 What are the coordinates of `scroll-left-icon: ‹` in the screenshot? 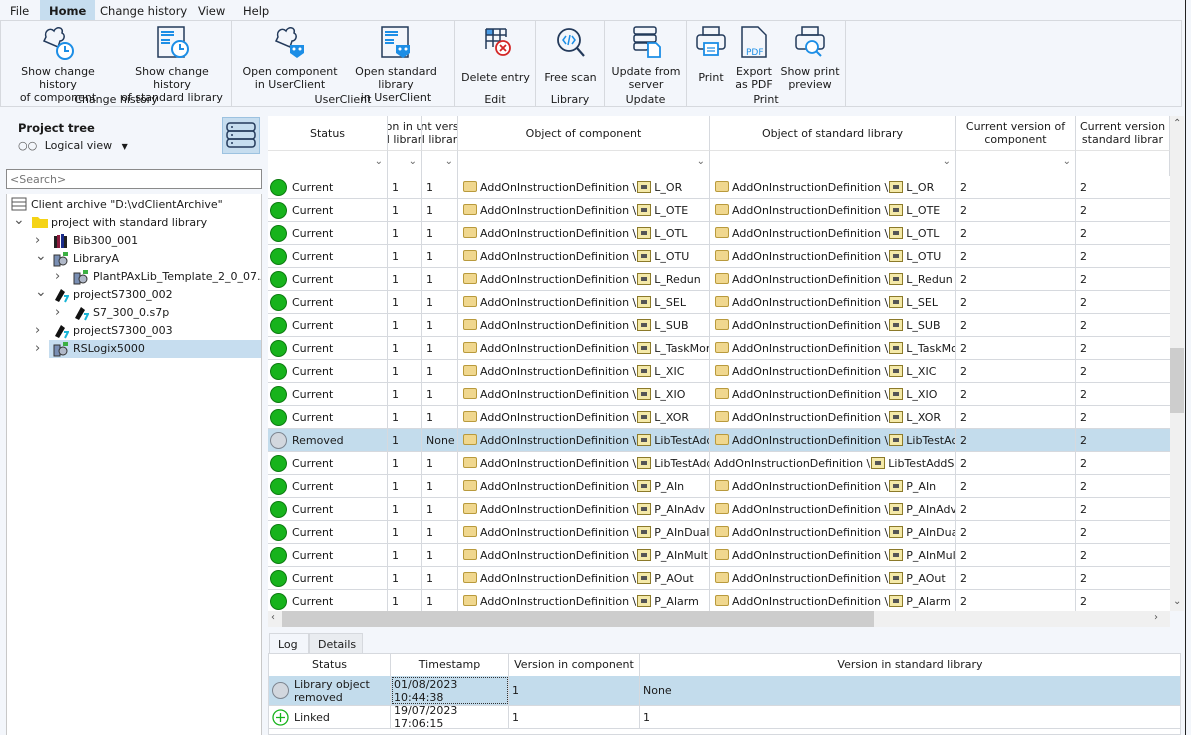 It's located at (273, 617).